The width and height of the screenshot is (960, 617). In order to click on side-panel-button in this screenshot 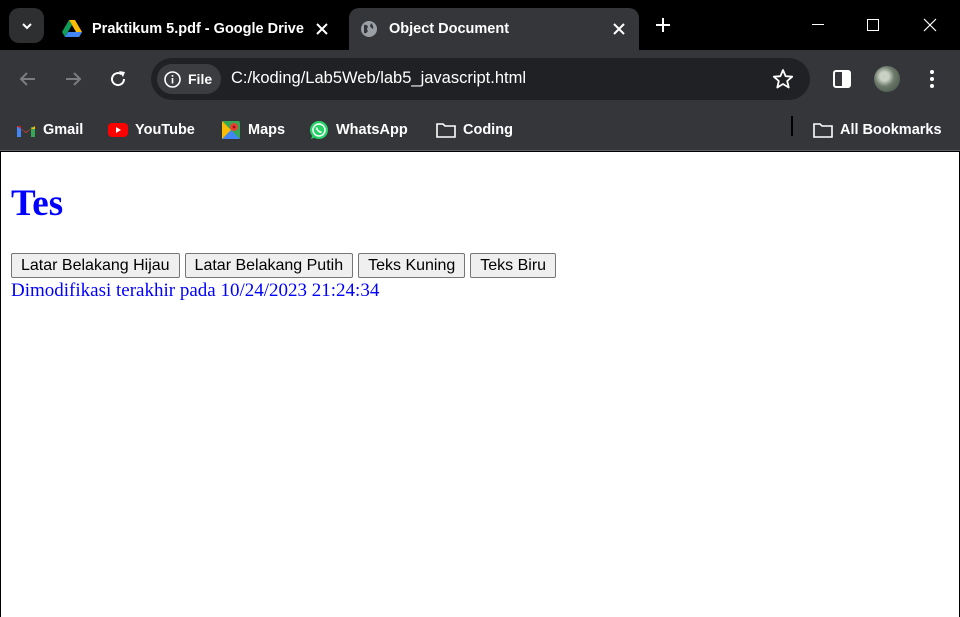, I will do `click(842, 79)`.